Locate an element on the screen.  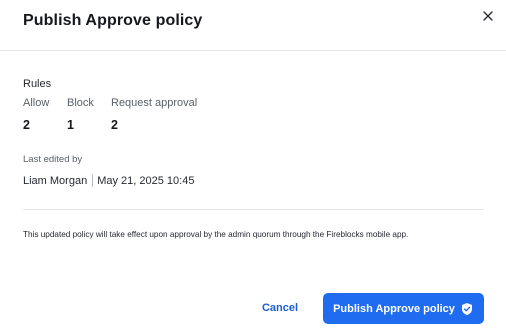
rule-allow: Allow 2 is located at coordinates (36, 114).